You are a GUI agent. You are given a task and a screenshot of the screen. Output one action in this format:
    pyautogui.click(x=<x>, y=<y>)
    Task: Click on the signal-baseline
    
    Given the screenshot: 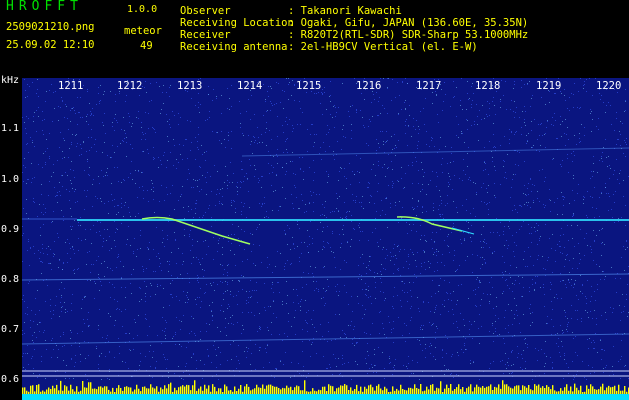 What is the action you would take?
    pyautogui.click(x=325, y=397)
    